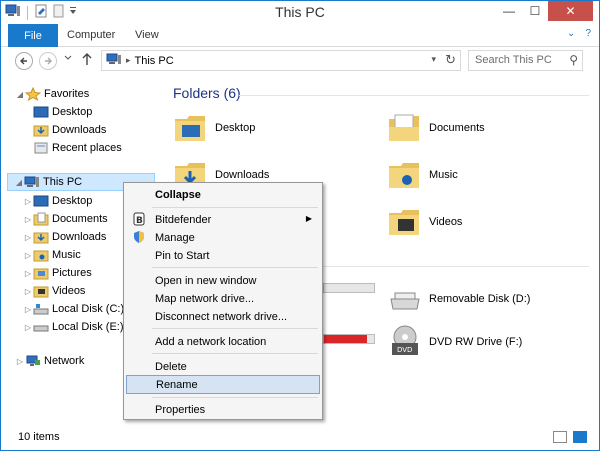 The image size is (600, 451). I want to click on nav-fav-recent-places: Recent places, so click(77, 148).